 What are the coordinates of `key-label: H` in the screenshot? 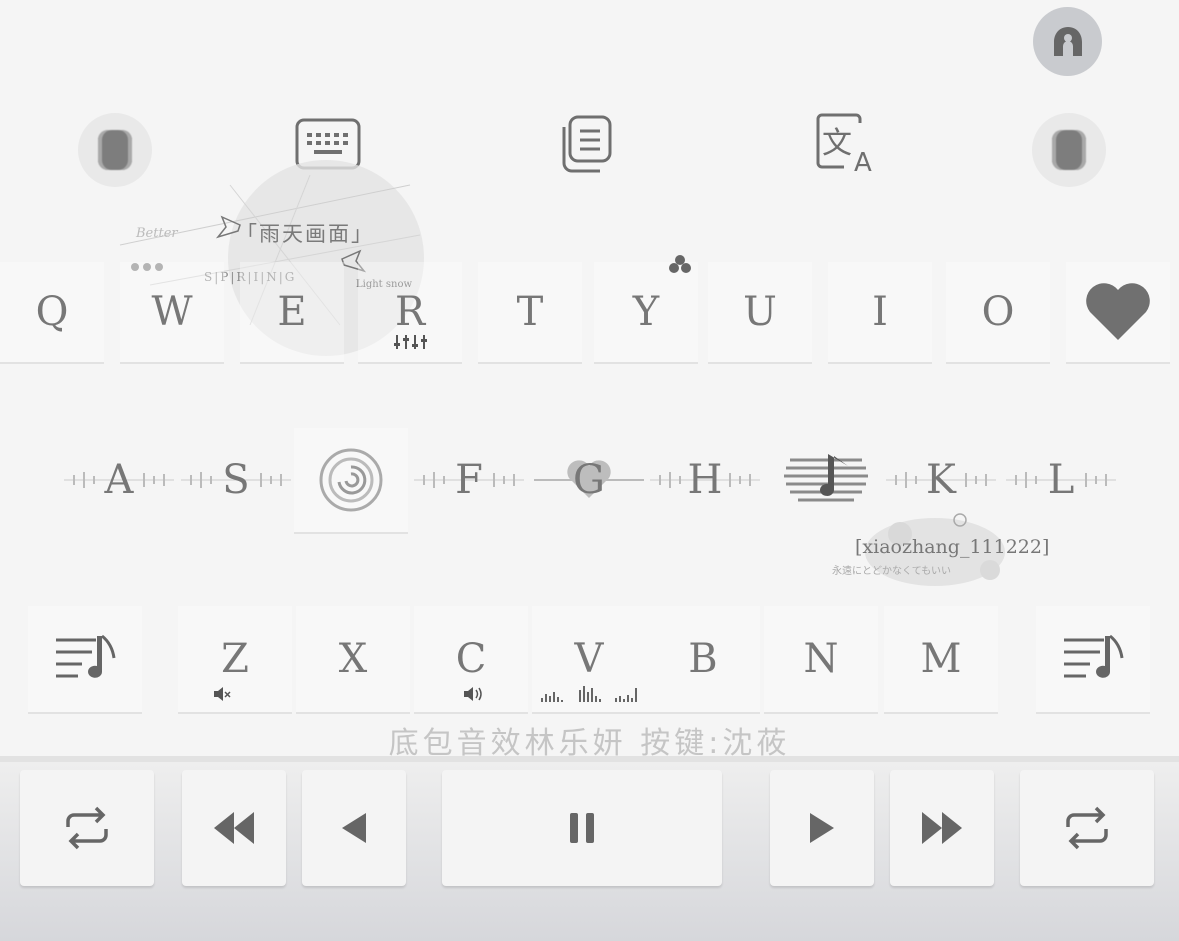 It's located at (705, 480).